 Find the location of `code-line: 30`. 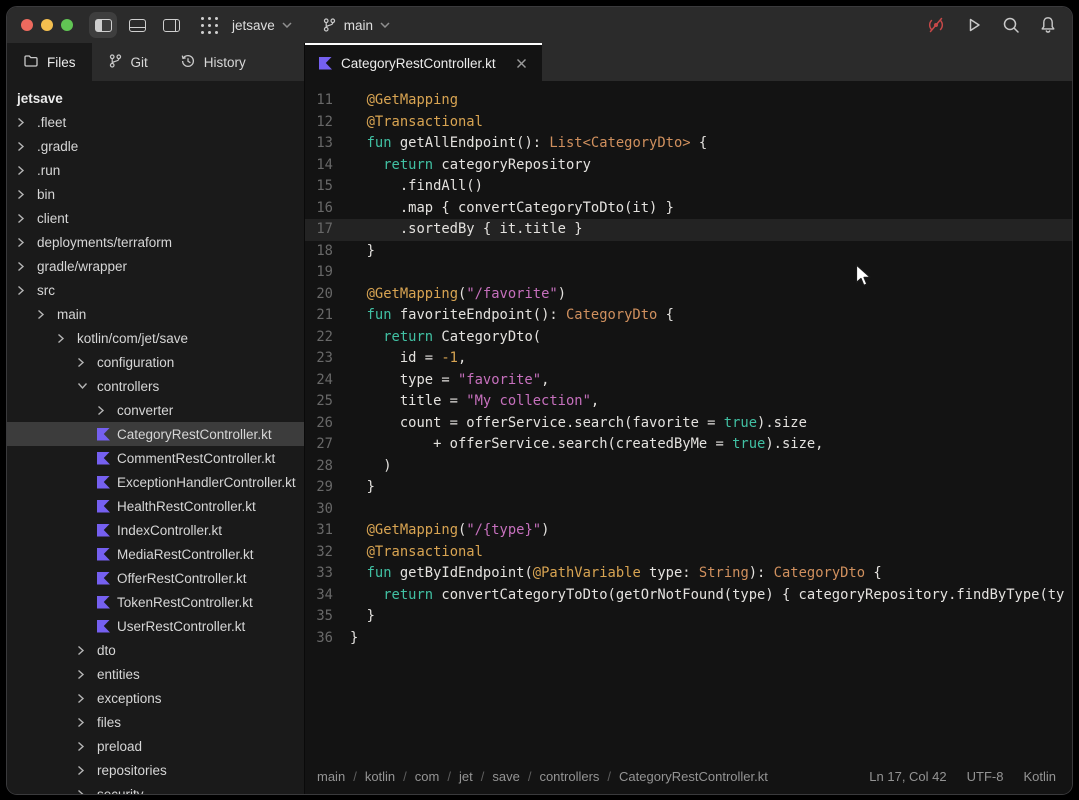

code-line: 30 is located at coordinates (688, 510).